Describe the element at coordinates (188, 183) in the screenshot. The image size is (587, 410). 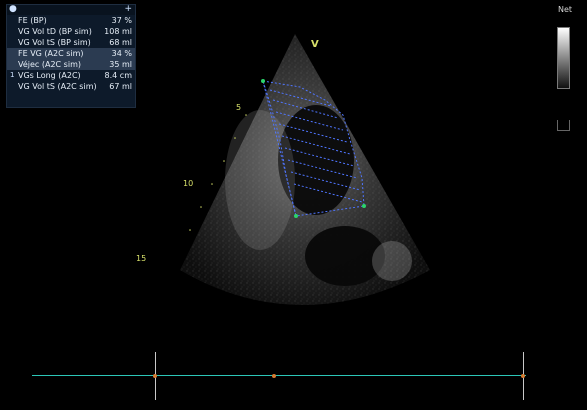
I see `depth-tick-label: 10` at that location.